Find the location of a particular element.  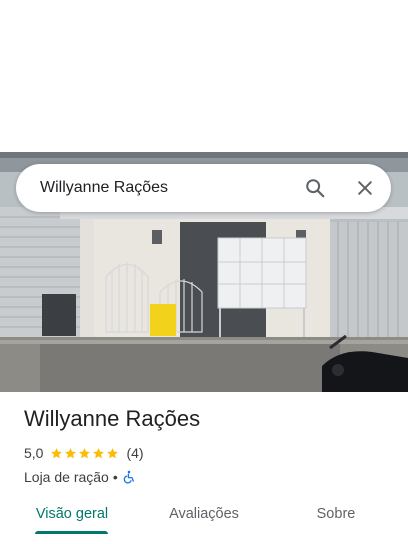

close-button is located at coordinates (365, 188).